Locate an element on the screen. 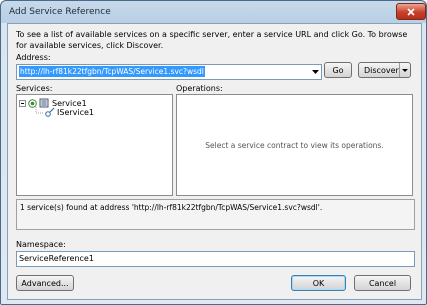 This screenshot has width=427, height=305. discover-button: Discover is located at coordinates (384, 70).